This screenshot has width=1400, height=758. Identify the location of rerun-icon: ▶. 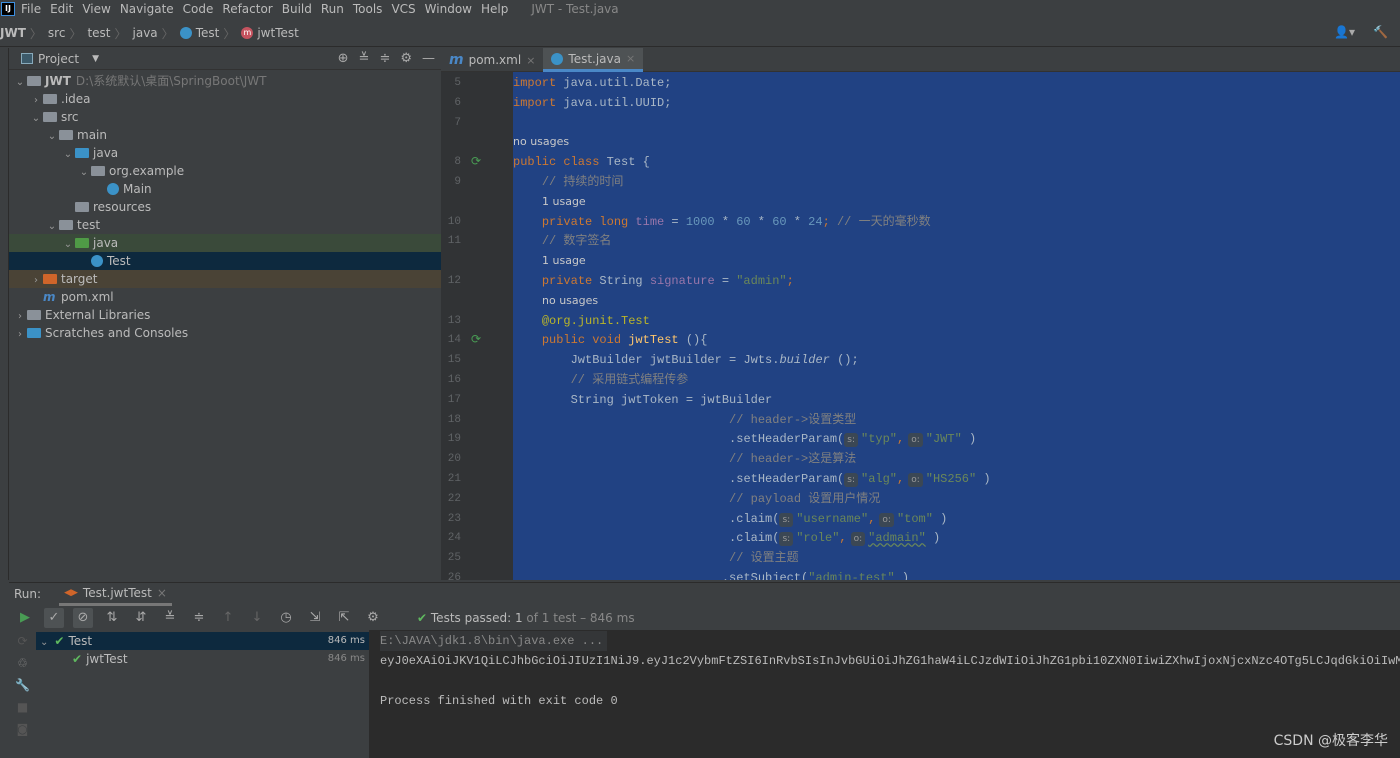
(25, 618).